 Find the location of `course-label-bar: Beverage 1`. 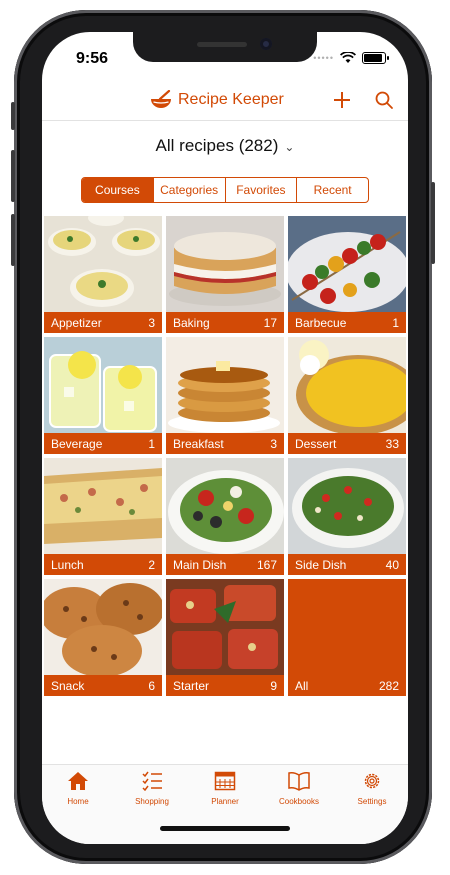

course-label-bar: Beverage 1 is located at coordinates (103, 443).